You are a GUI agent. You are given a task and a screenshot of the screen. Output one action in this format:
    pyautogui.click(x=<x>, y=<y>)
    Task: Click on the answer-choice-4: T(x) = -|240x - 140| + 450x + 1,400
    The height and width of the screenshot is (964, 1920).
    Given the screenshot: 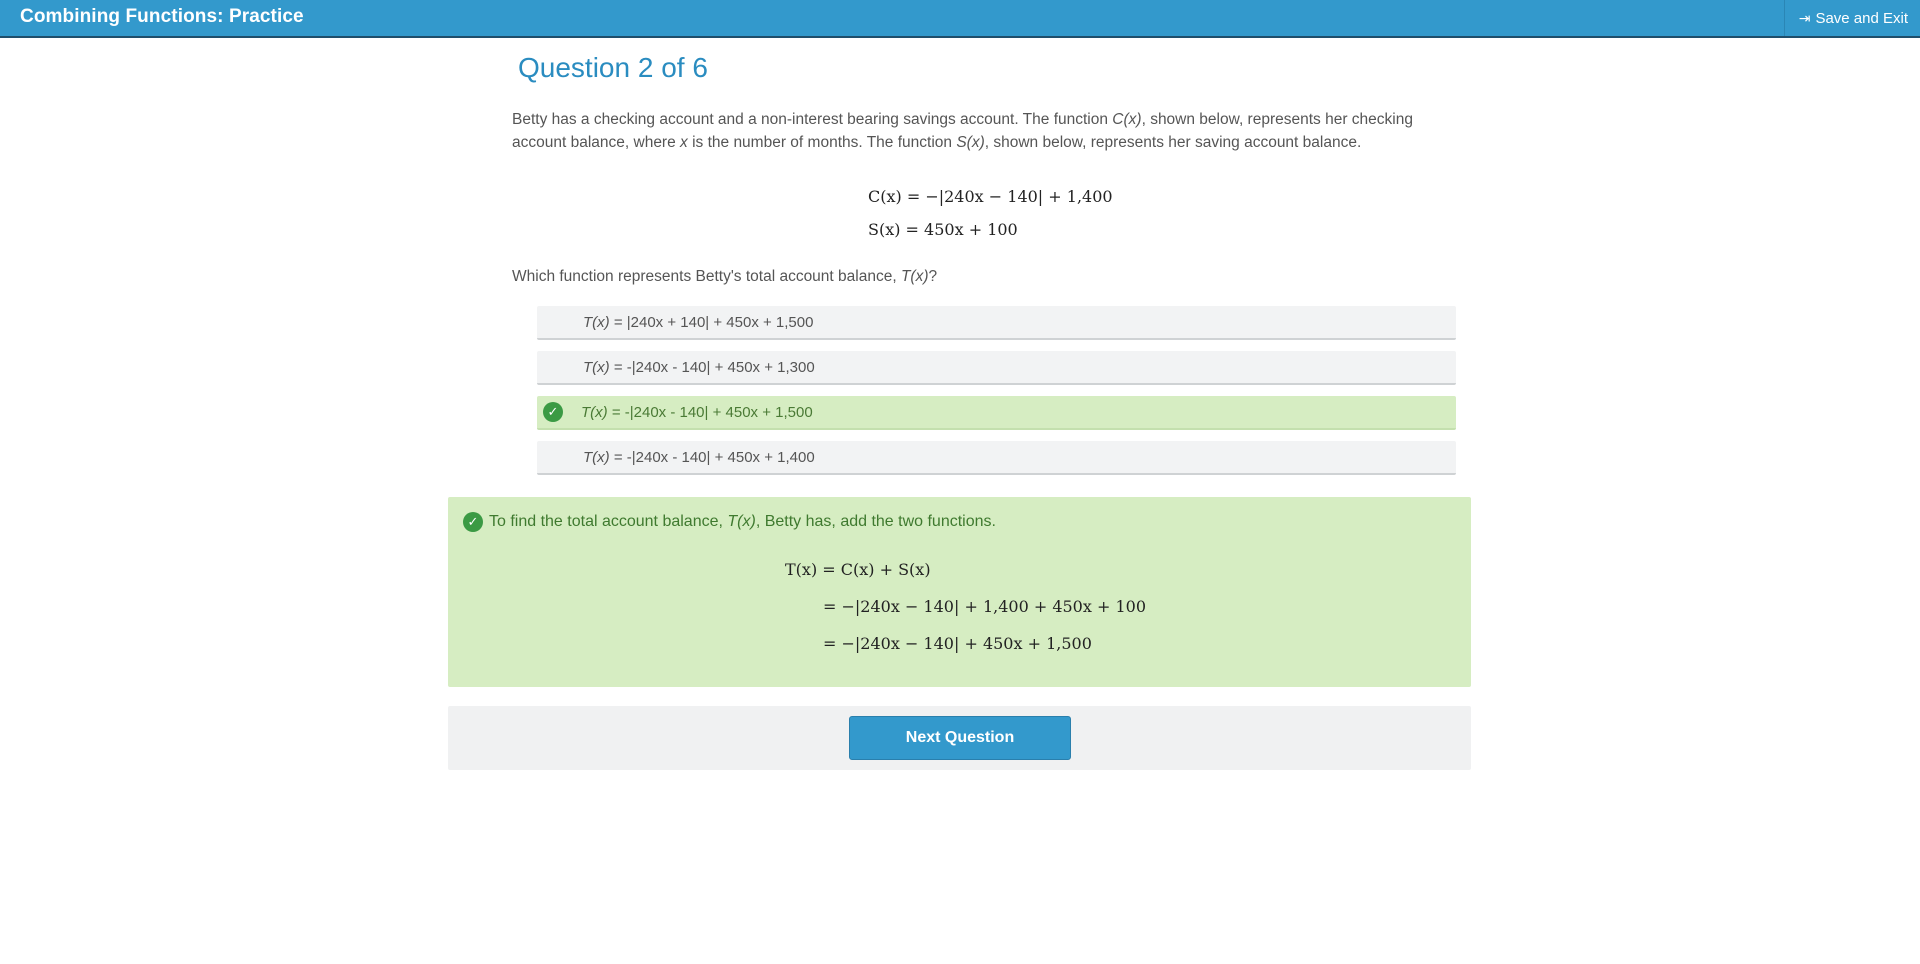 What is the action you would take?
    pyautogui.click(x=996, y=458)
    